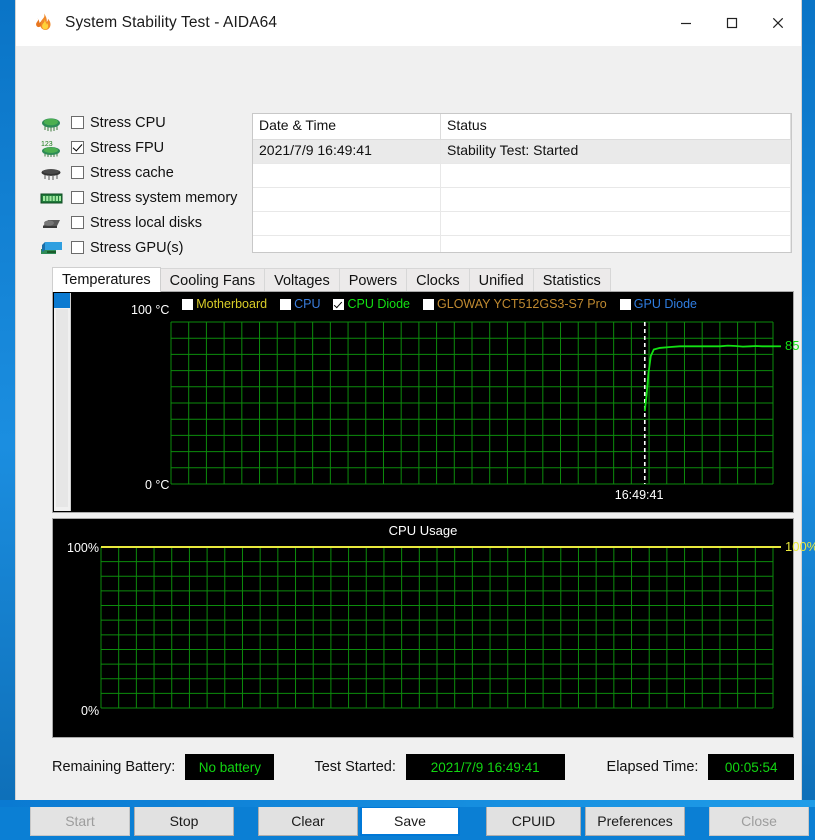  I want to click on close-button: Close, so click(759, 821).